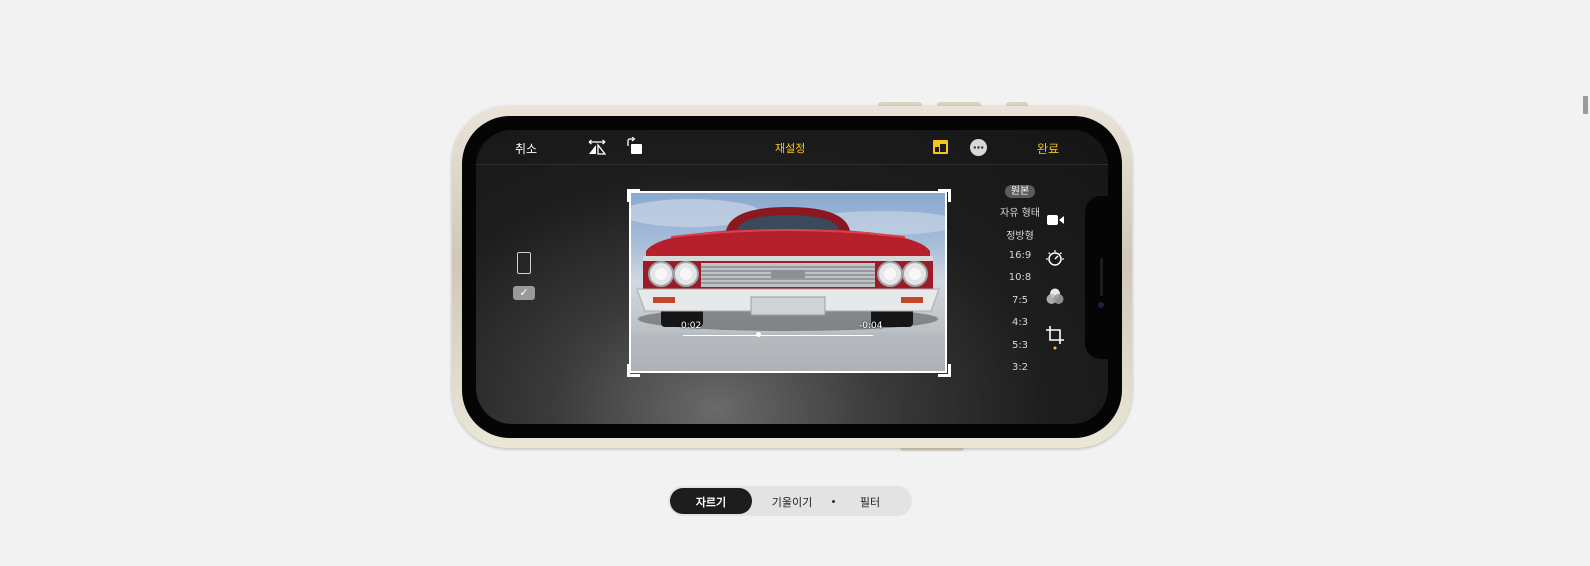  I want to click on ratio-7-5: 7:5, so click(1020, 300).